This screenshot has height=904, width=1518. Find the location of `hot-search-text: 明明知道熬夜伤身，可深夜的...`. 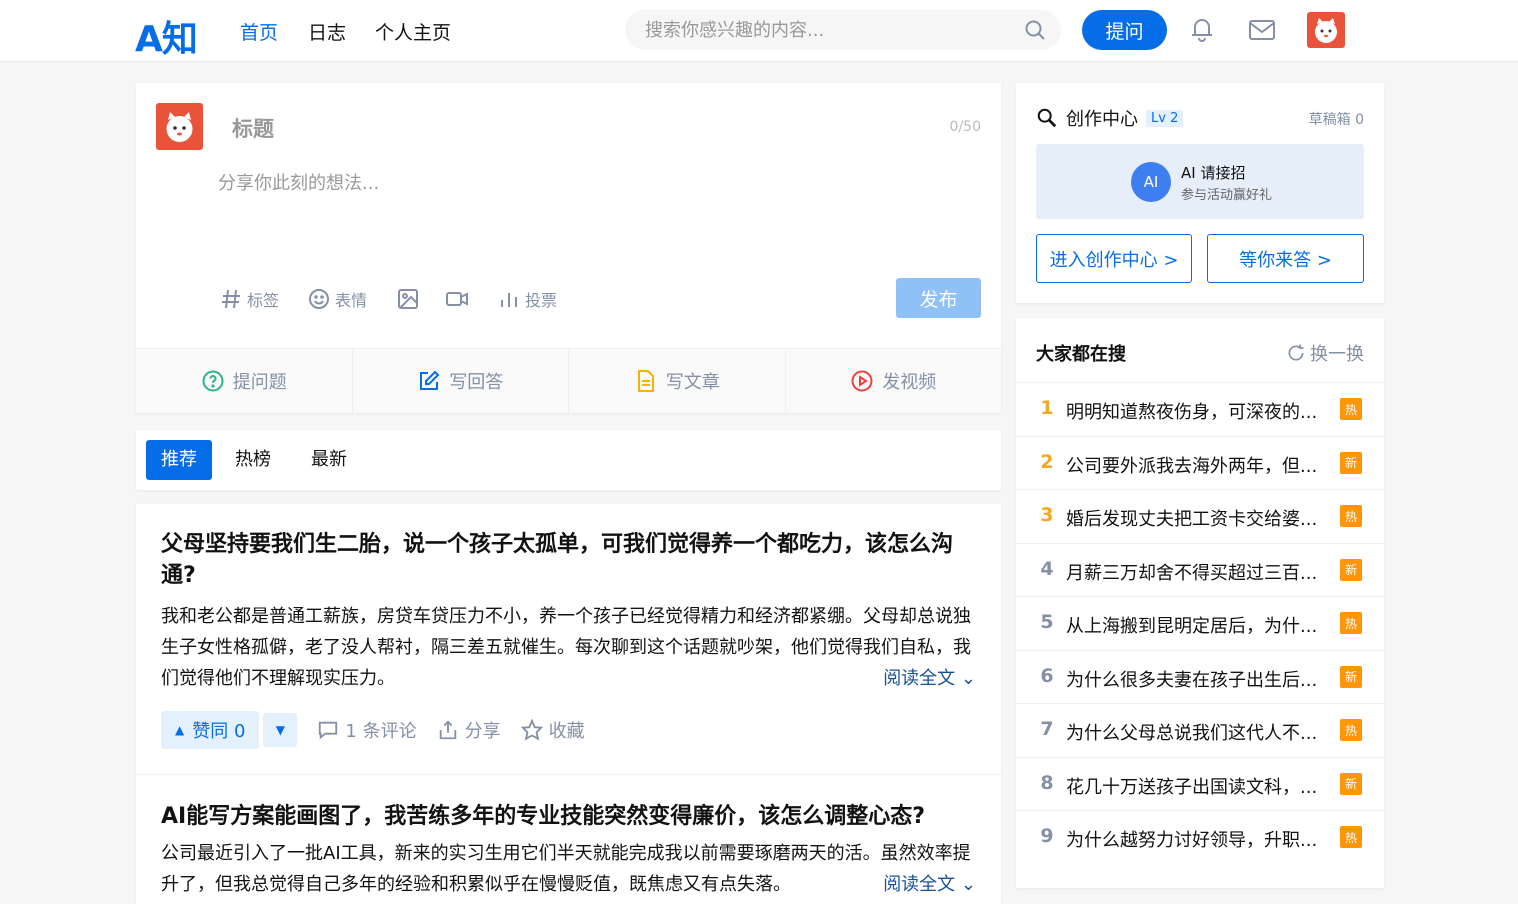

hot-search-text: 明明知道熬夜伤身，可深夜的... is located at coordinates (1192, 412).